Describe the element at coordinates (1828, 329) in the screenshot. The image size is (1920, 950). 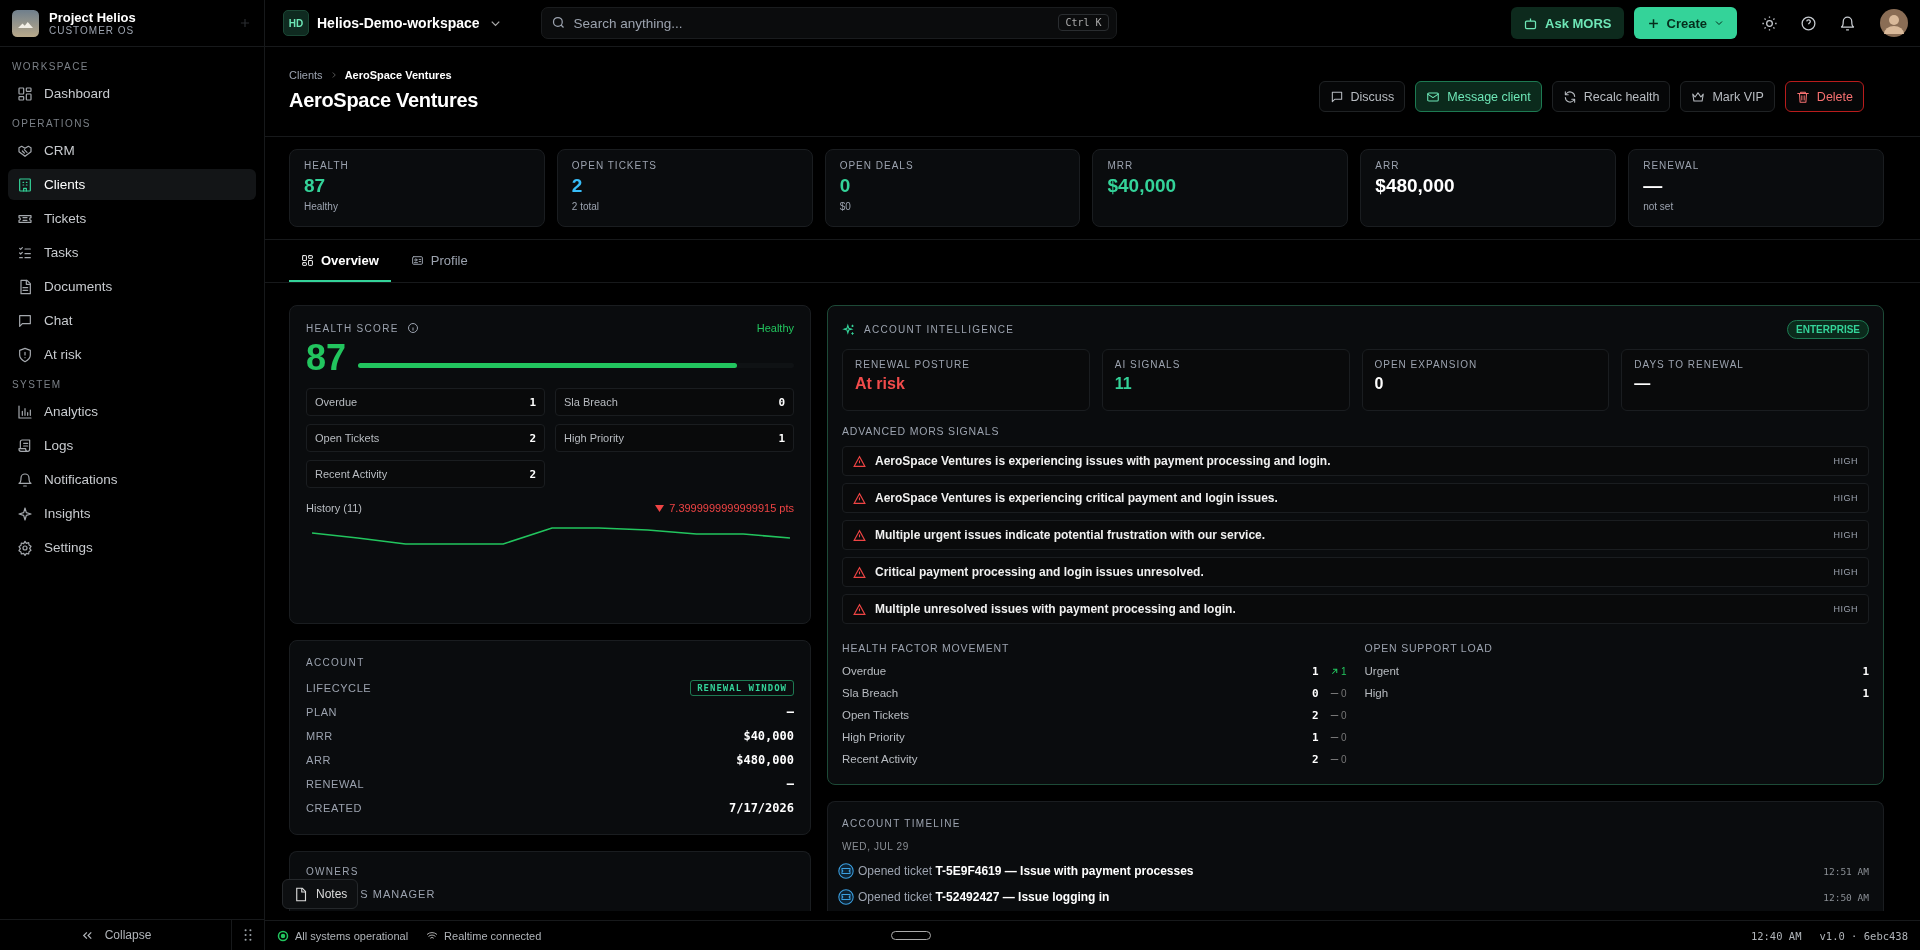
I see `plan-badge: ENTERPRISE` at that location.